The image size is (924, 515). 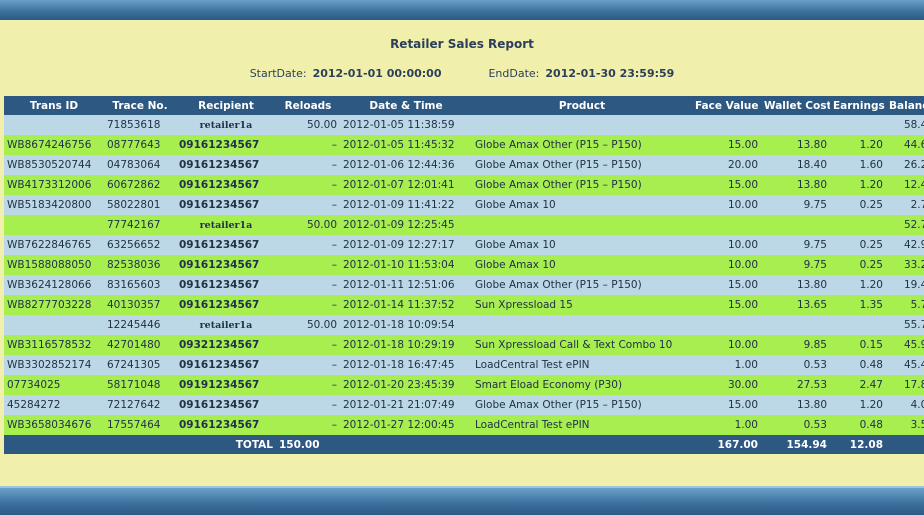 I want to click on cell-balance: 45.93, so click(x=905, y=345).